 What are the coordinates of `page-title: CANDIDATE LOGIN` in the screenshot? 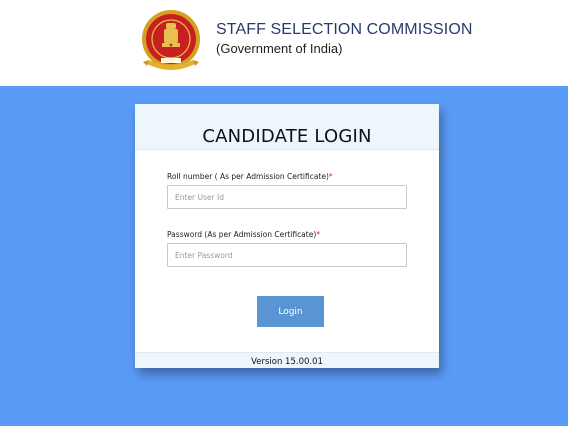 It's located at (287, 136).